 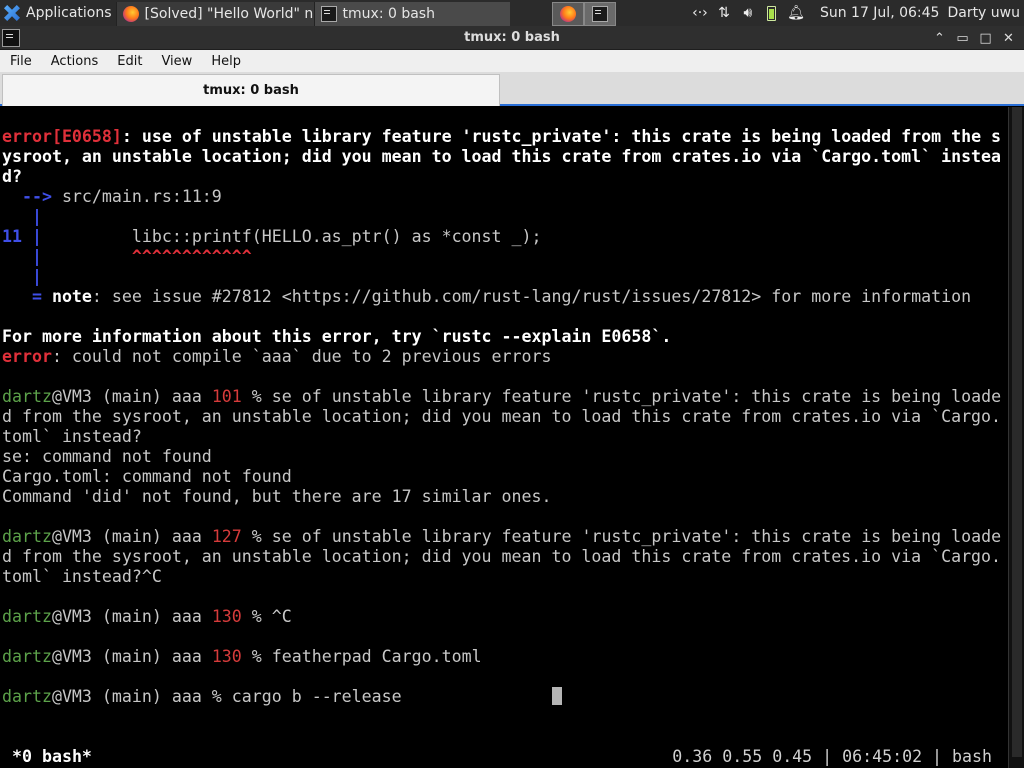 What do you see at coordinates (1017, 432) in the screenshot?
I see `scrollbar-thumb` at bounding box center [1017, 432].